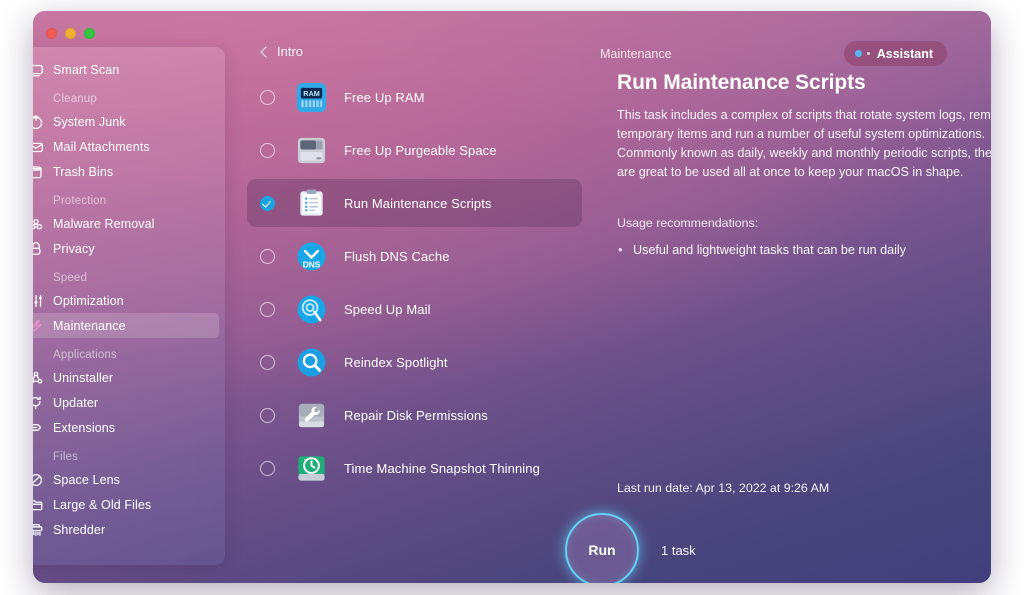 The image size is (1024, 595). Describe the element at coordinates (39, 70) in the screenshot. I see `smart-scan-icon` at that location.